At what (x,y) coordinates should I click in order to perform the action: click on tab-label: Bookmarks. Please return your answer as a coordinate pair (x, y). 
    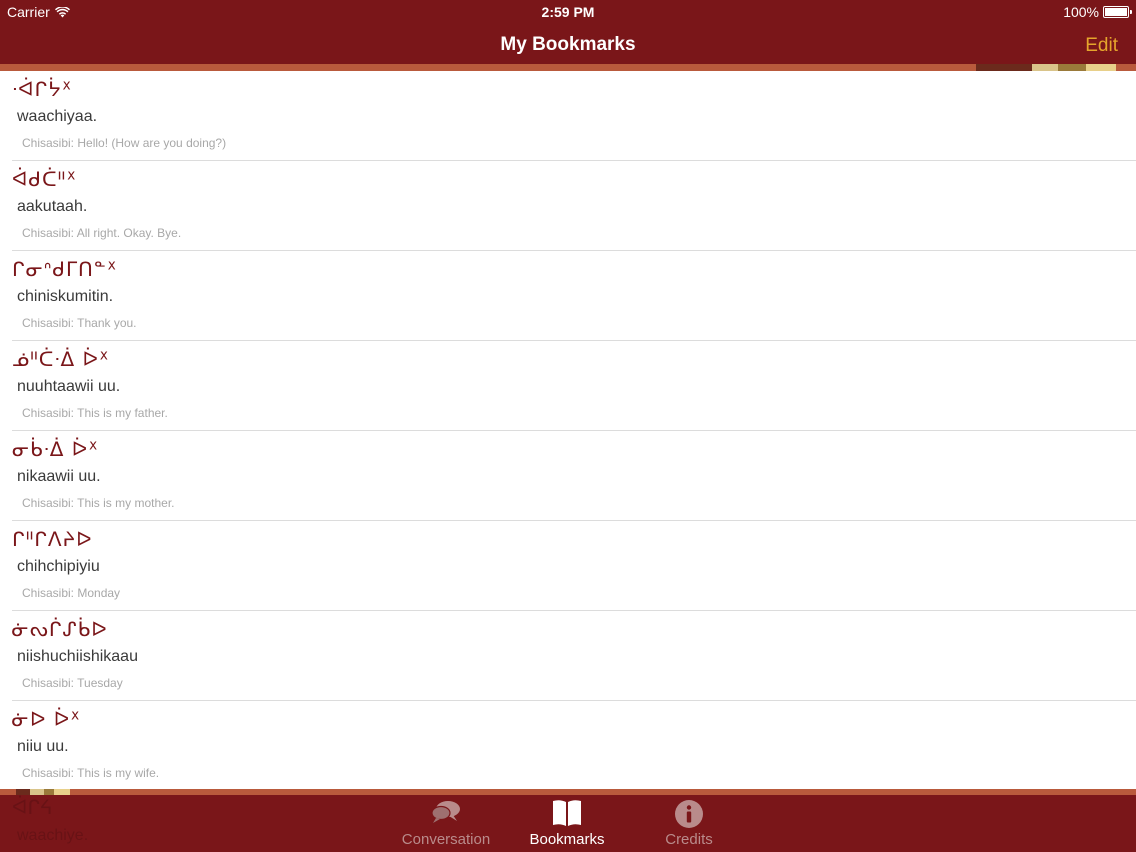
    Looking at the image, I should click on (567, 839).